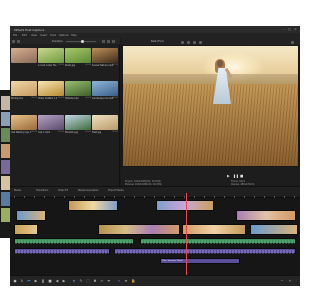  I want to click on tab-project-media: Project Media, so click(116, 190).